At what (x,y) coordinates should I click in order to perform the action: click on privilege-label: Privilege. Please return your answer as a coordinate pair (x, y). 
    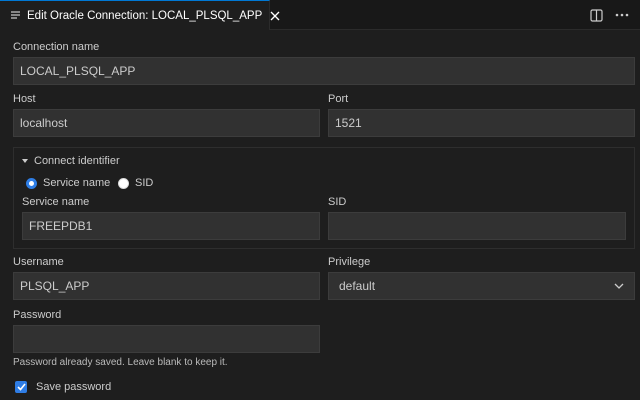
    Looking at the image, I should click on (349, 262).